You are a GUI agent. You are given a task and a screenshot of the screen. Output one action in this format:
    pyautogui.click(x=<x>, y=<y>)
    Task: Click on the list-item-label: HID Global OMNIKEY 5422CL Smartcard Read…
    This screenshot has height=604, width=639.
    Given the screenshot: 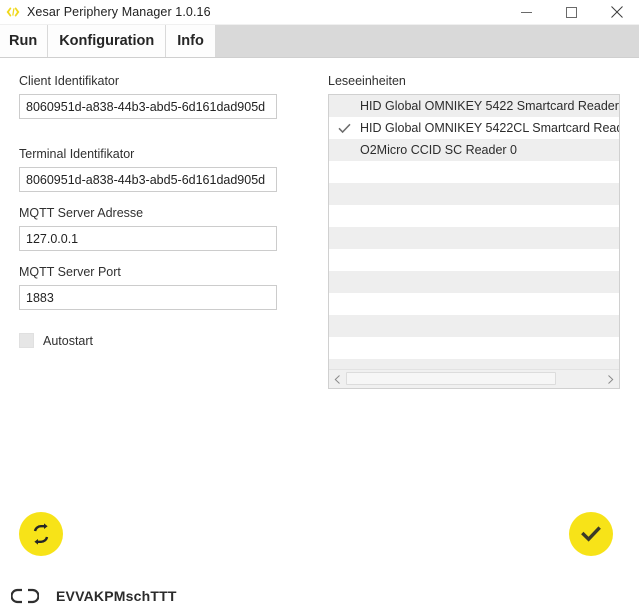 What is the action you would take?
    pyautogui.click(x=489, y=128)
    